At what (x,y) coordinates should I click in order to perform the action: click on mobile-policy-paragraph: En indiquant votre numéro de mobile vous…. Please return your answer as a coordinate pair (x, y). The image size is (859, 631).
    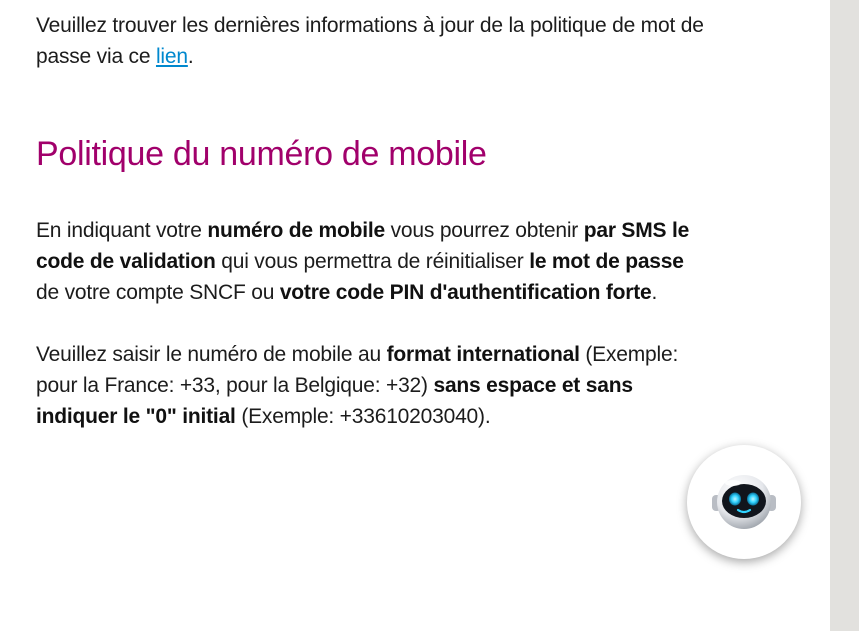
    Looking at the image, I should click on (371, 261).